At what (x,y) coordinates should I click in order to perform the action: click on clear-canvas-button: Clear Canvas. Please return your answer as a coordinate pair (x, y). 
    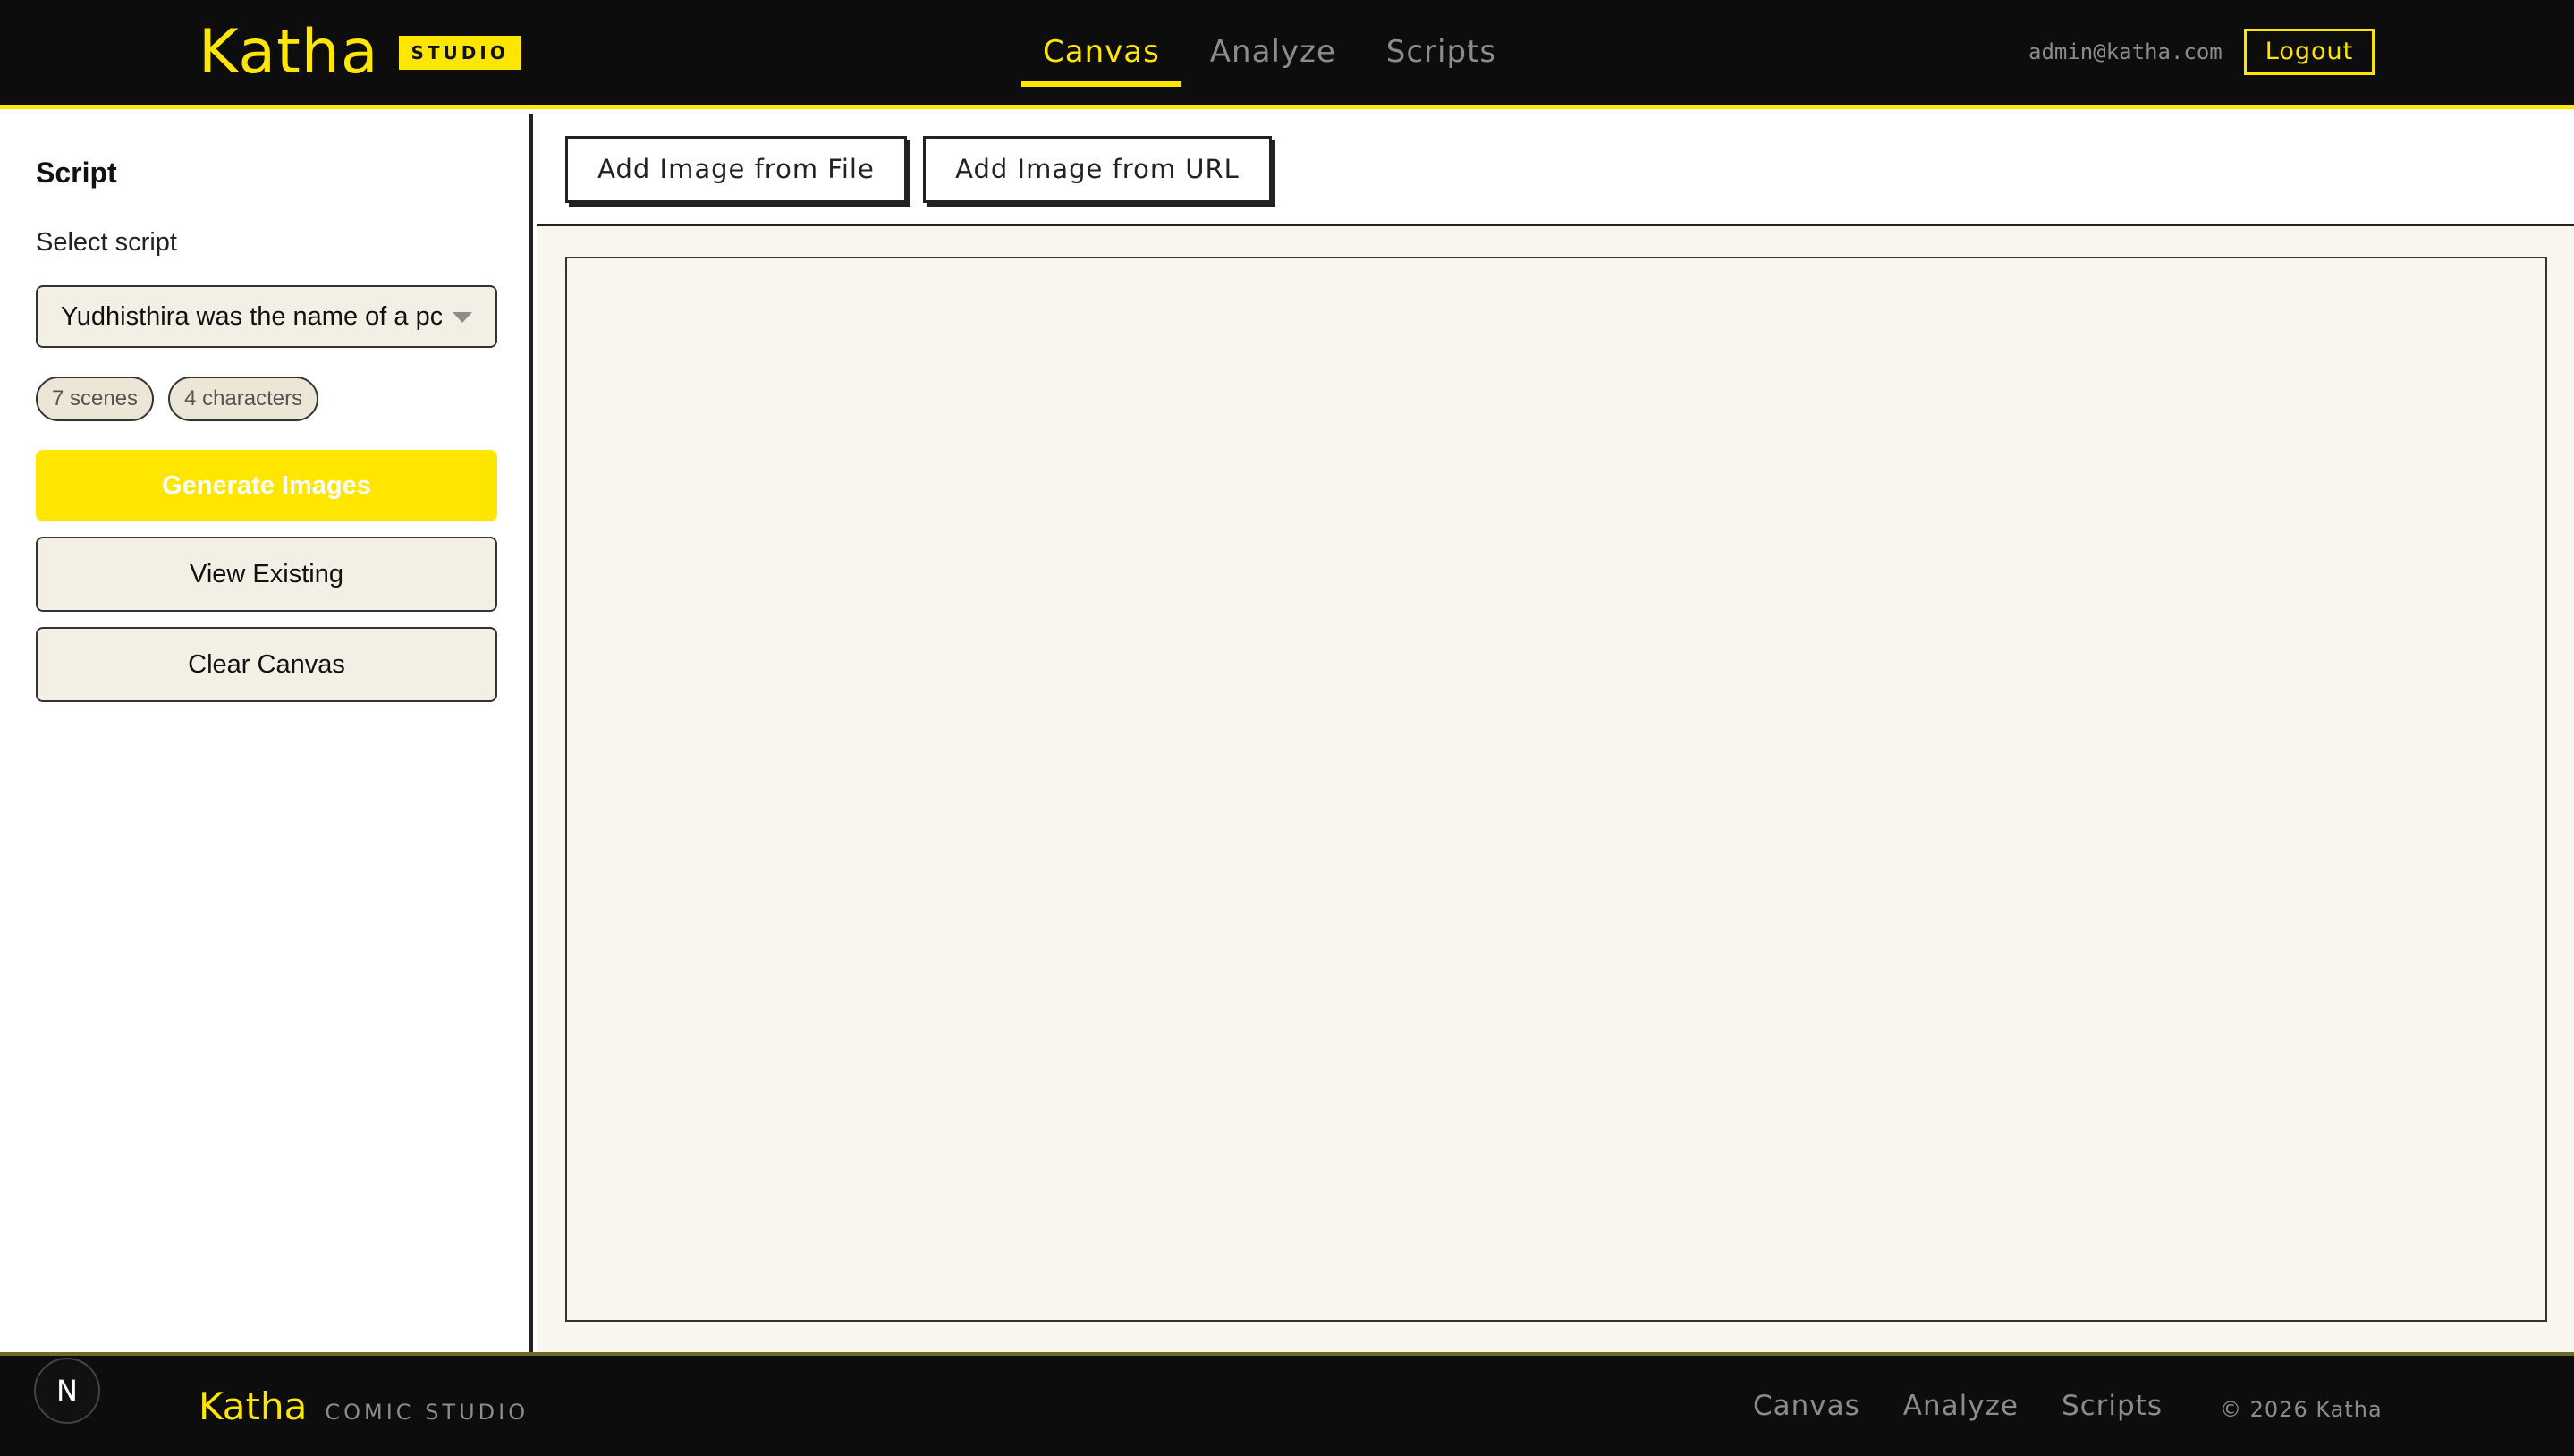
    Looking at the image, I should click on (266, 664).